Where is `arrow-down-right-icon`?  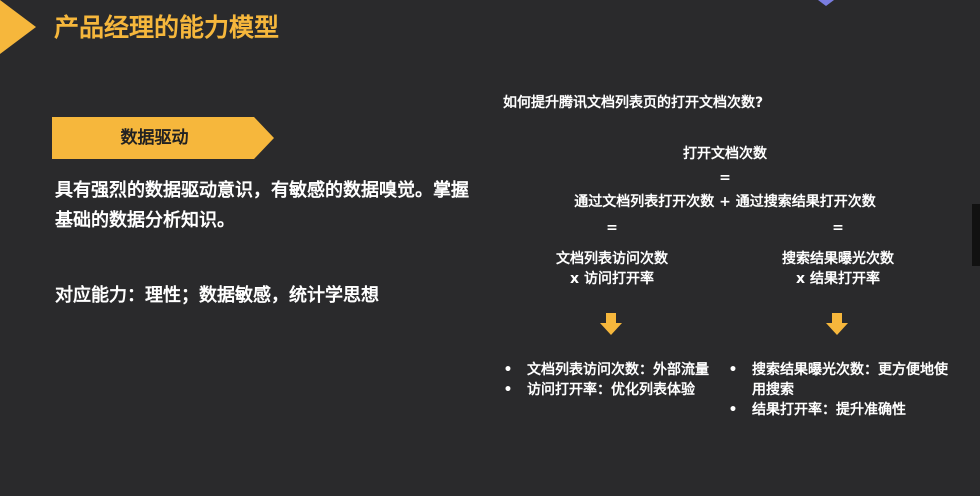 arrow-down-right-icon is located at coordinates (837, 324).